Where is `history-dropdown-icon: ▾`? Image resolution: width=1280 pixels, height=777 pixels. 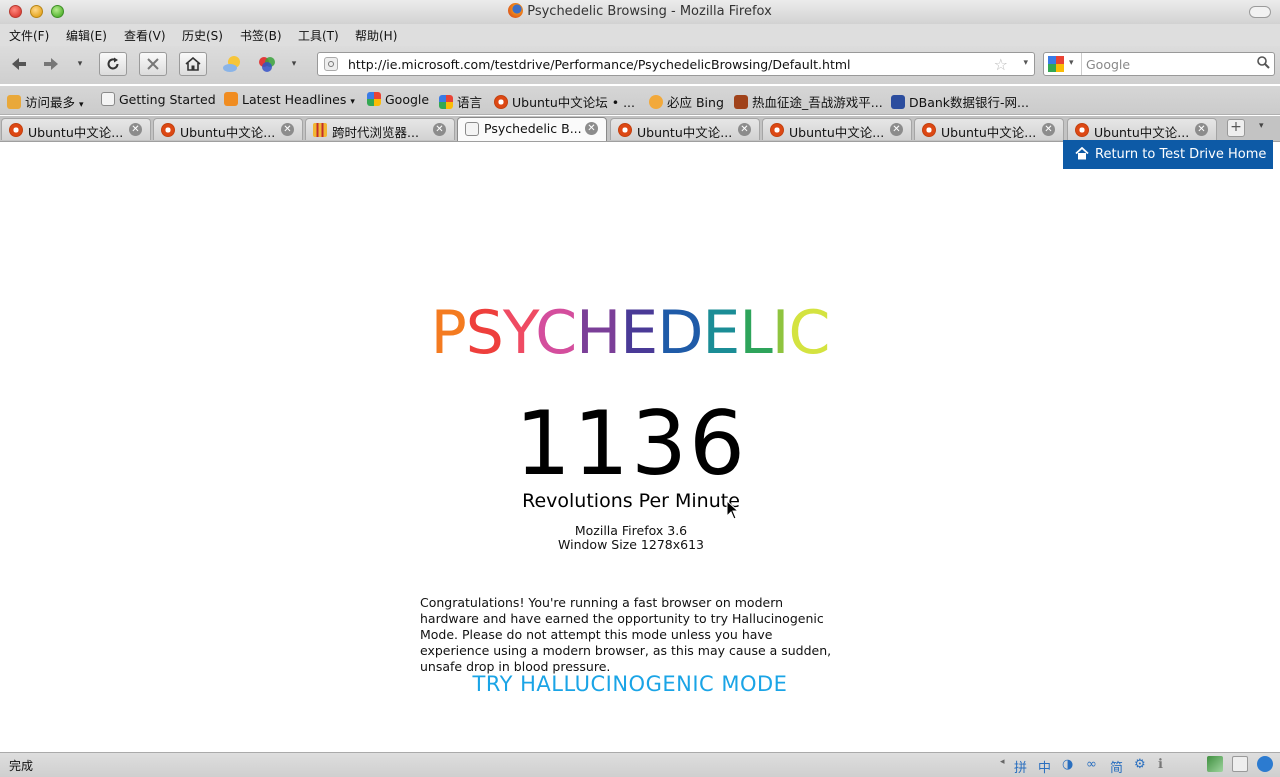
history-dropdown-icon: ▾ is located at coordinates (80, 64).